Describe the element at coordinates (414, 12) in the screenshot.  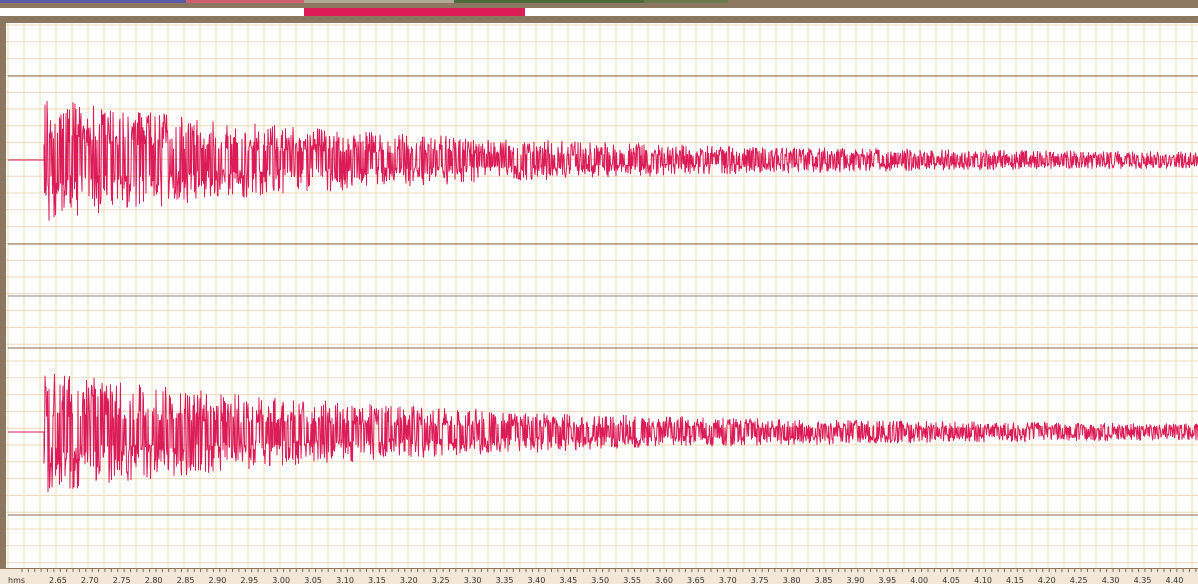
I see `overview-viewport-handle` at that location.